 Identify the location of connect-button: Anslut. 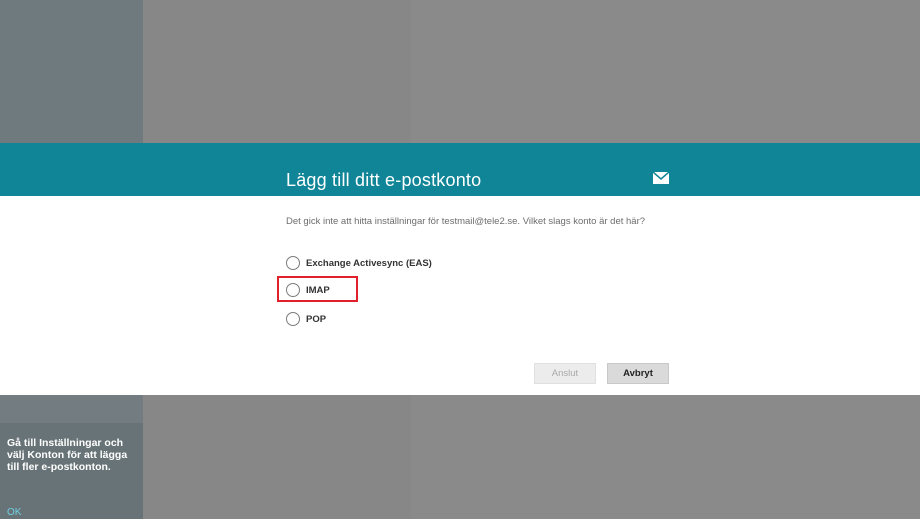
(565, 373).